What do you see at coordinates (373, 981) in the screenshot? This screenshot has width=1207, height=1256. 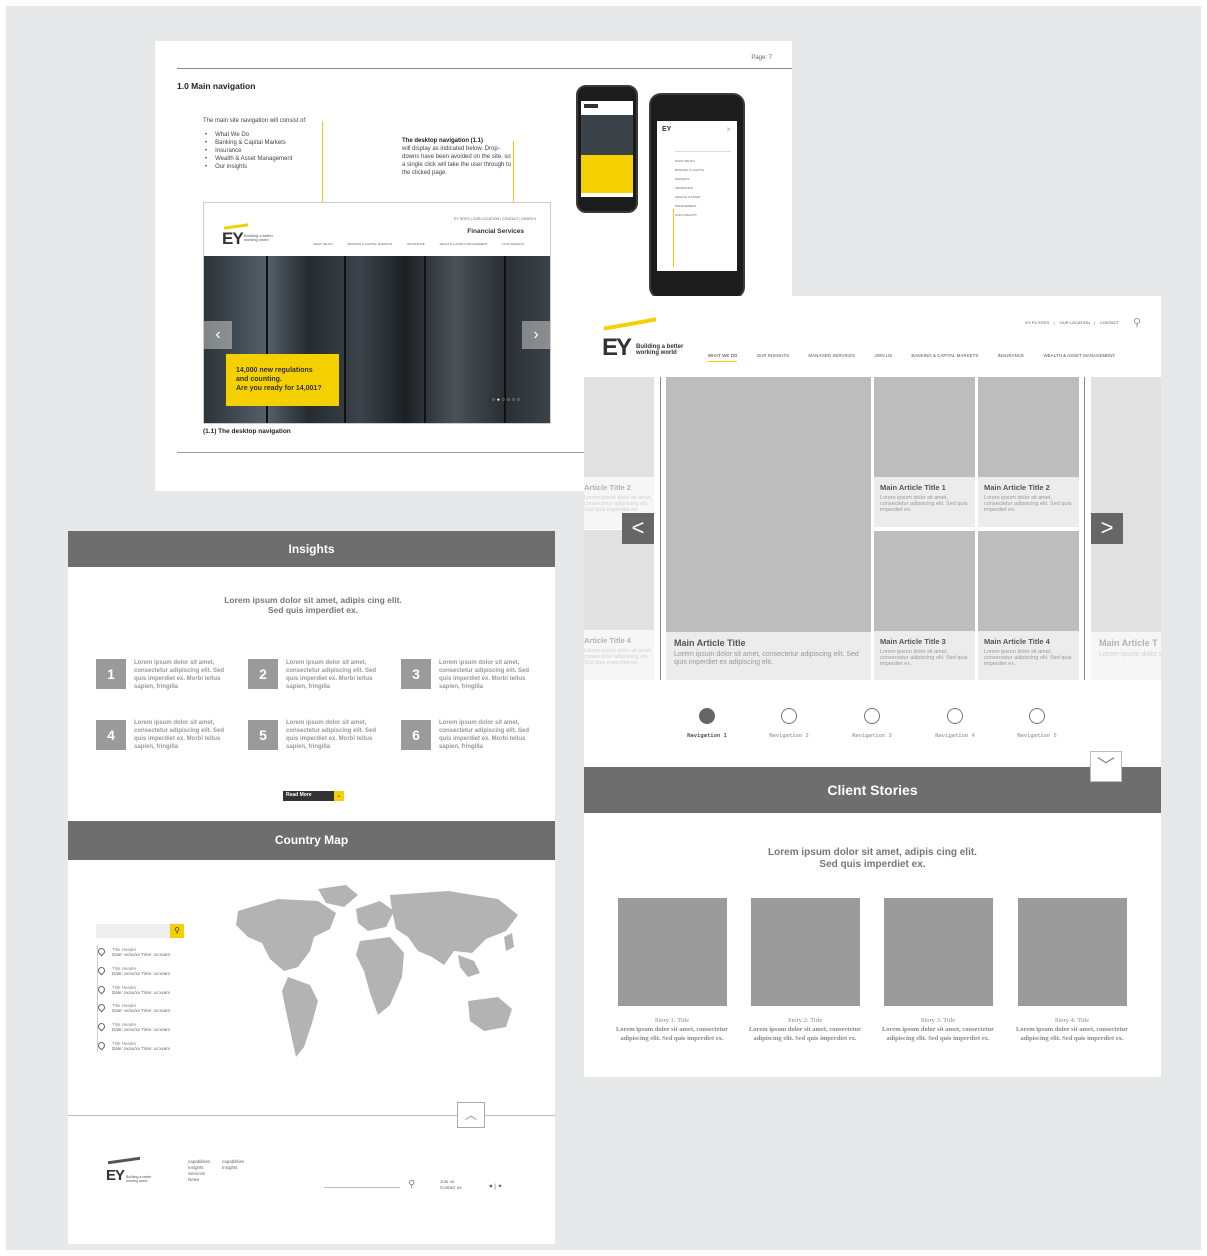 I see `world-map` at bounding box center [373, 981].